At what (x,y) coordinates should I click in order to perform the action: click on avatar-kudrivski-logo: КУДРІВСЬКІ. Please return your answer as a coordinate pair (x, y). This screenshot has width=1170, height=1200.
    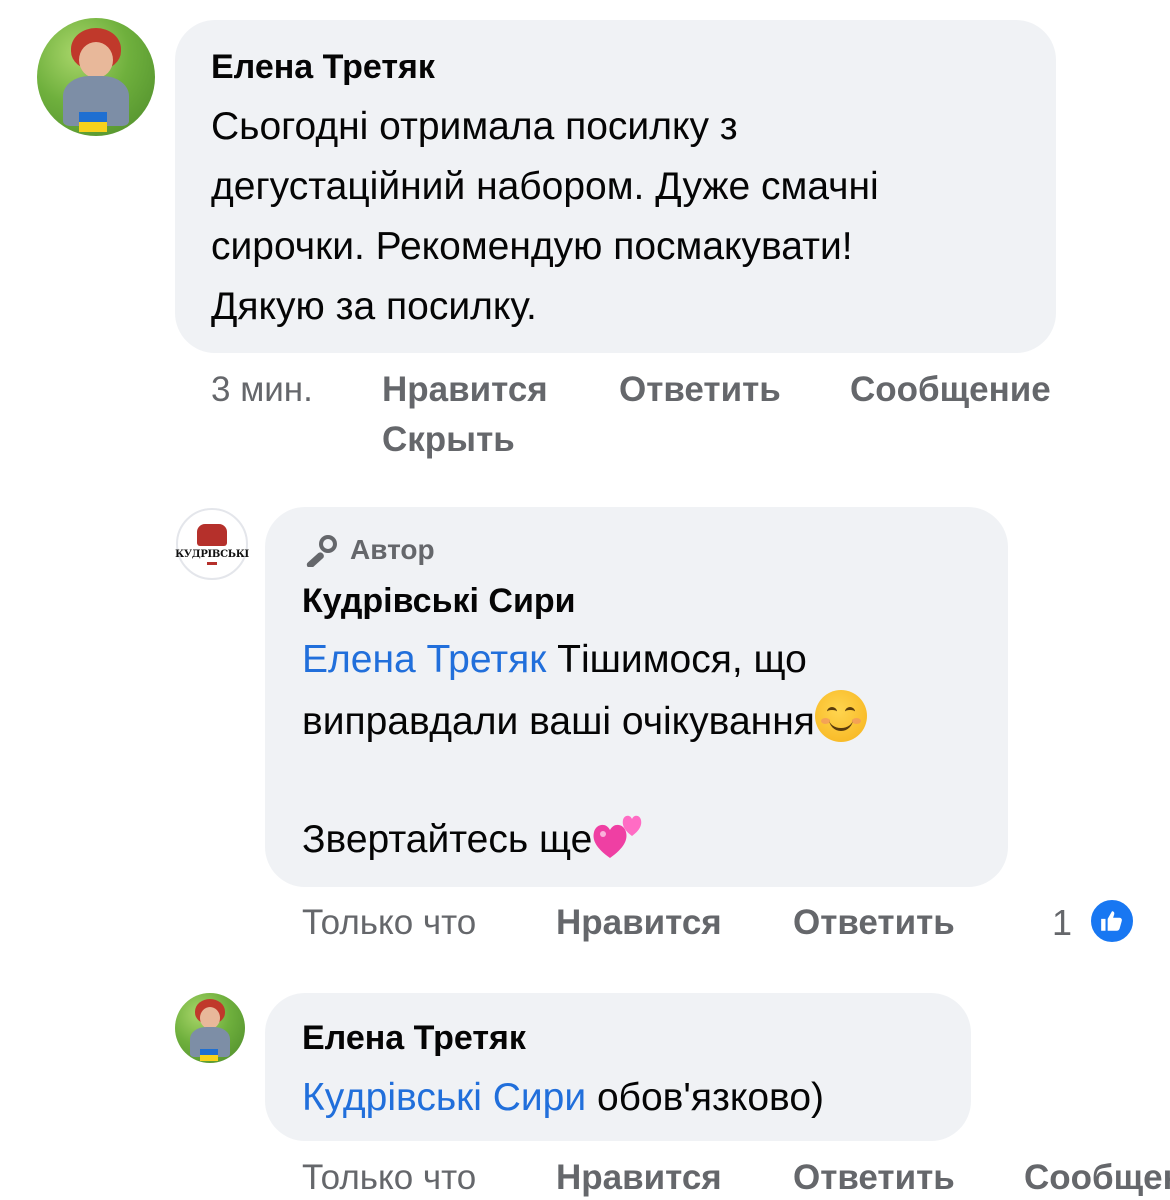
    Looking at the image, I should click on (212, 544).